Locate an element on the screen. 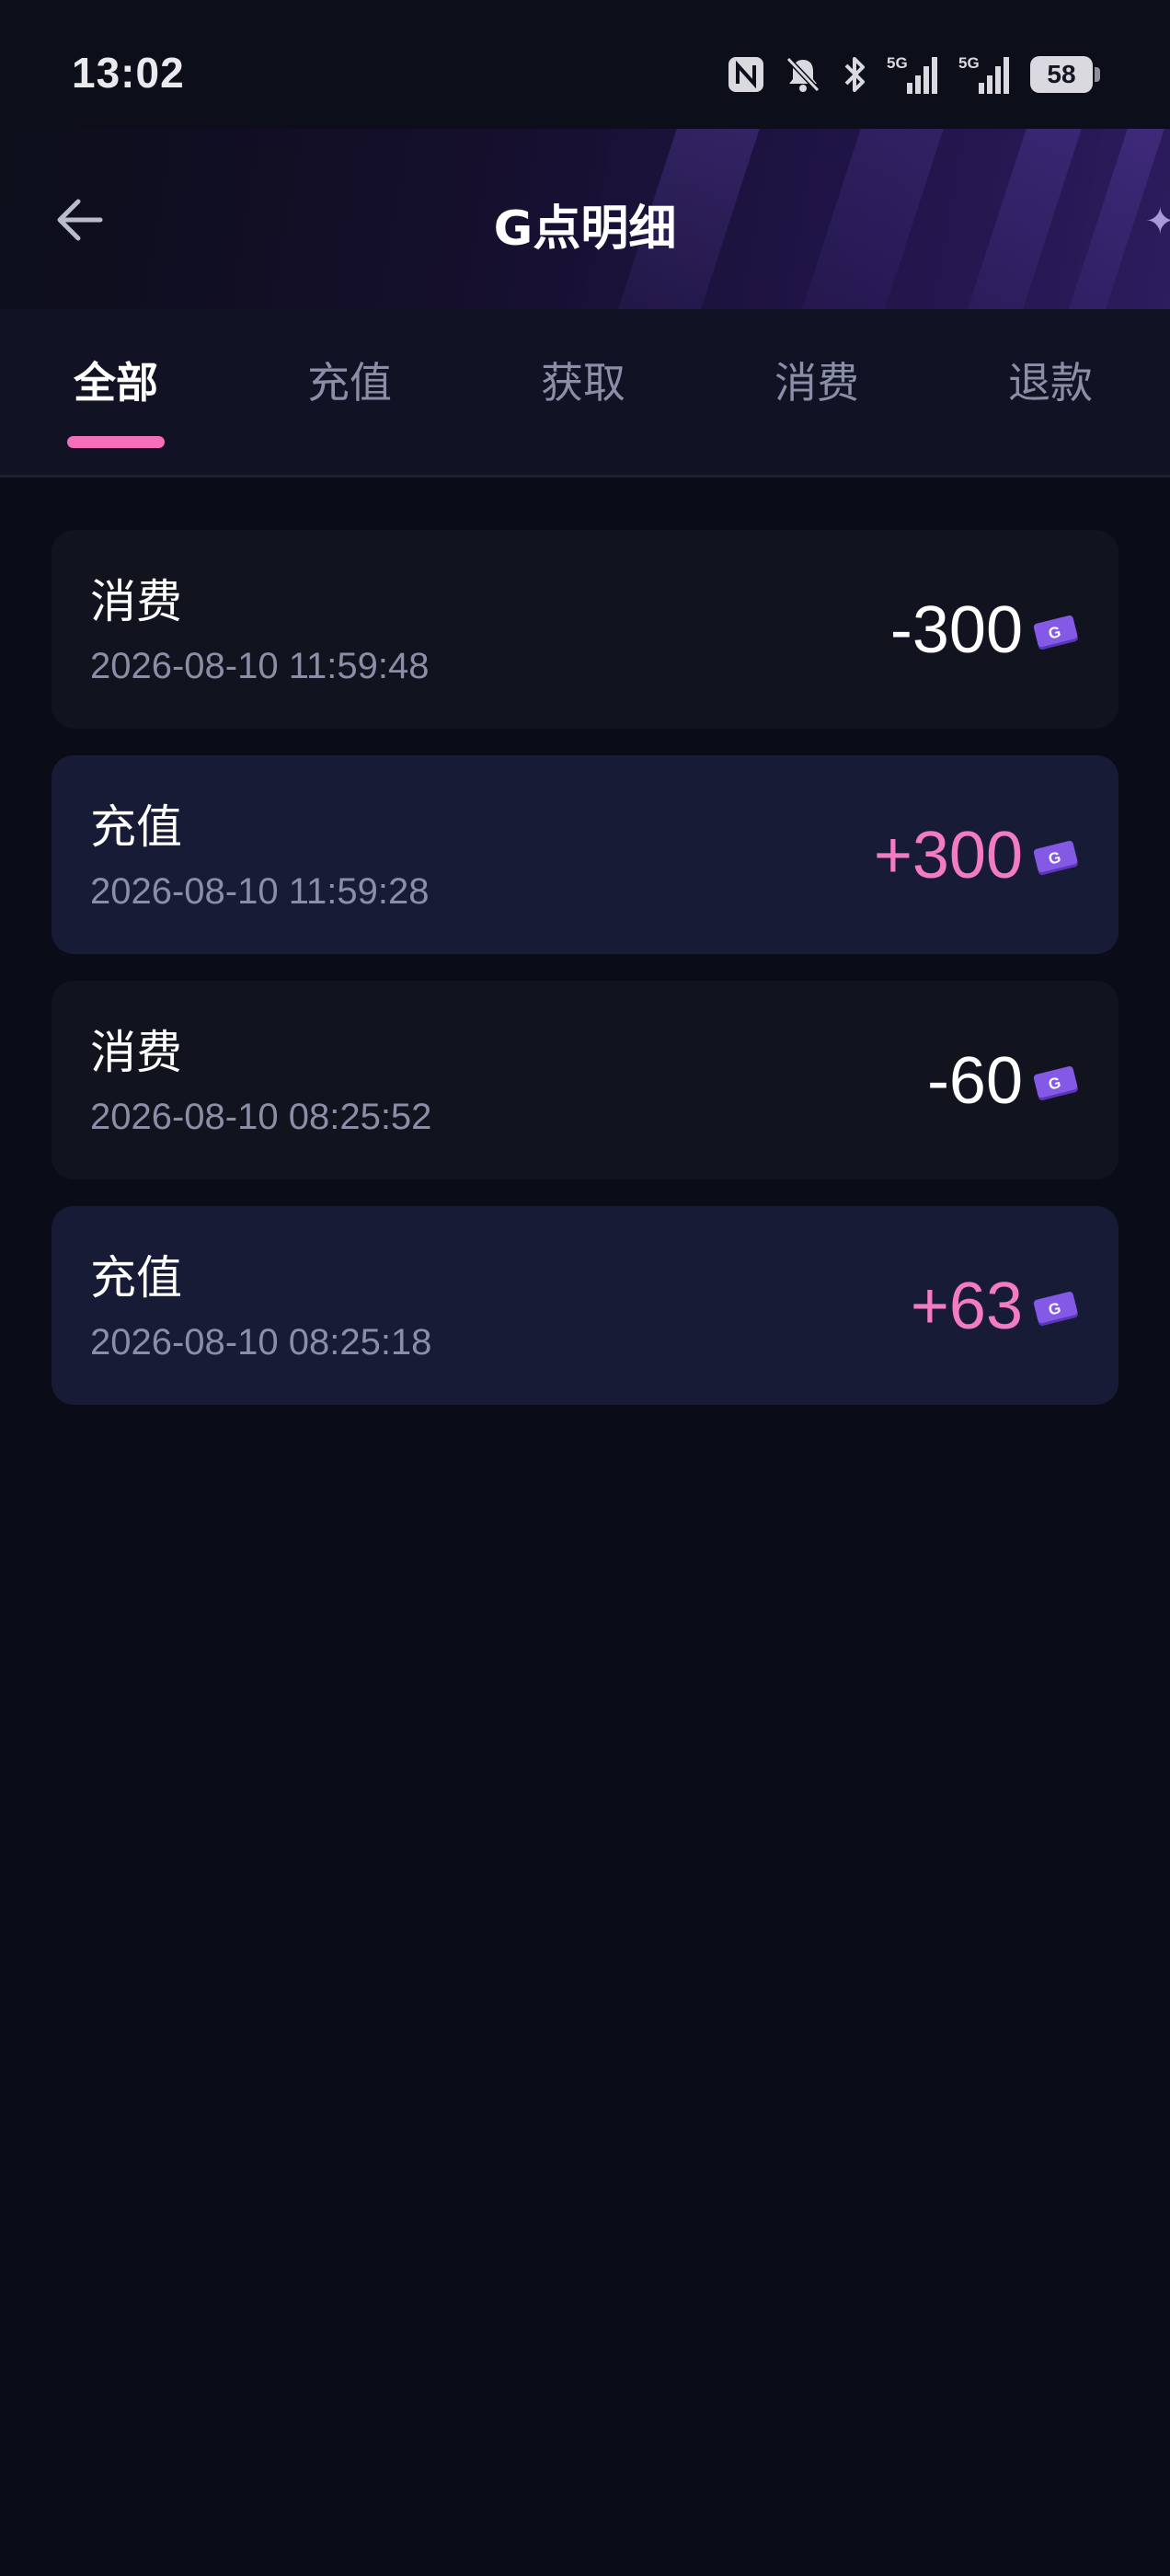 This screenshot has width=1170, height=2576. record-amount: +63 is located at coordinates (966, 1306).